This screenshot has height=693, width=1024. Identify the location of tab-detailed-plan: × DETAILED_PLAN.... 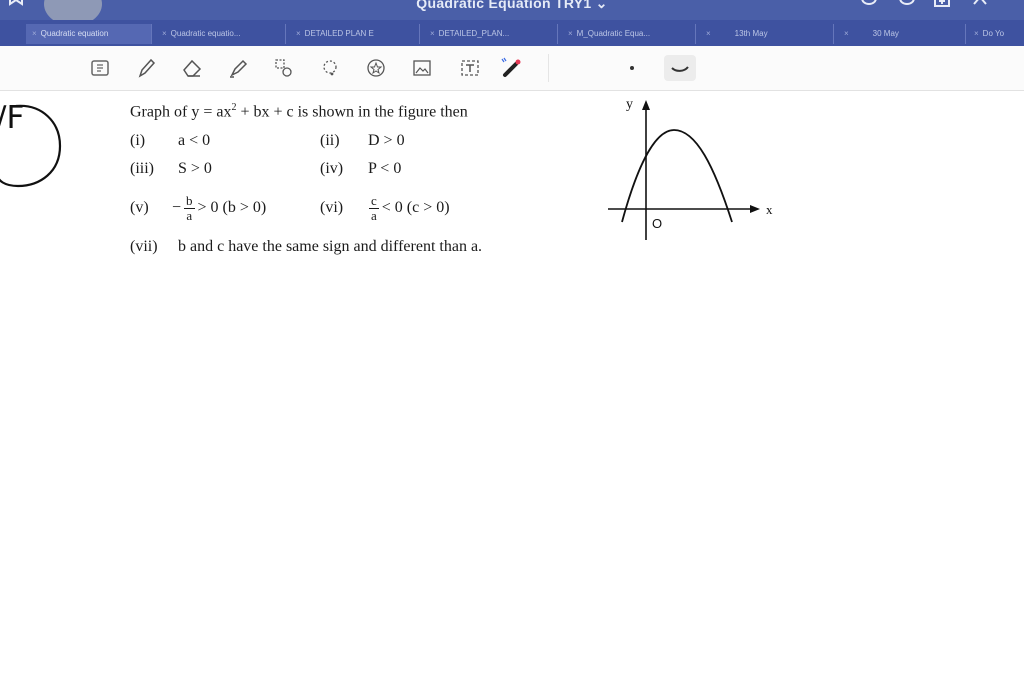
(491, 34).